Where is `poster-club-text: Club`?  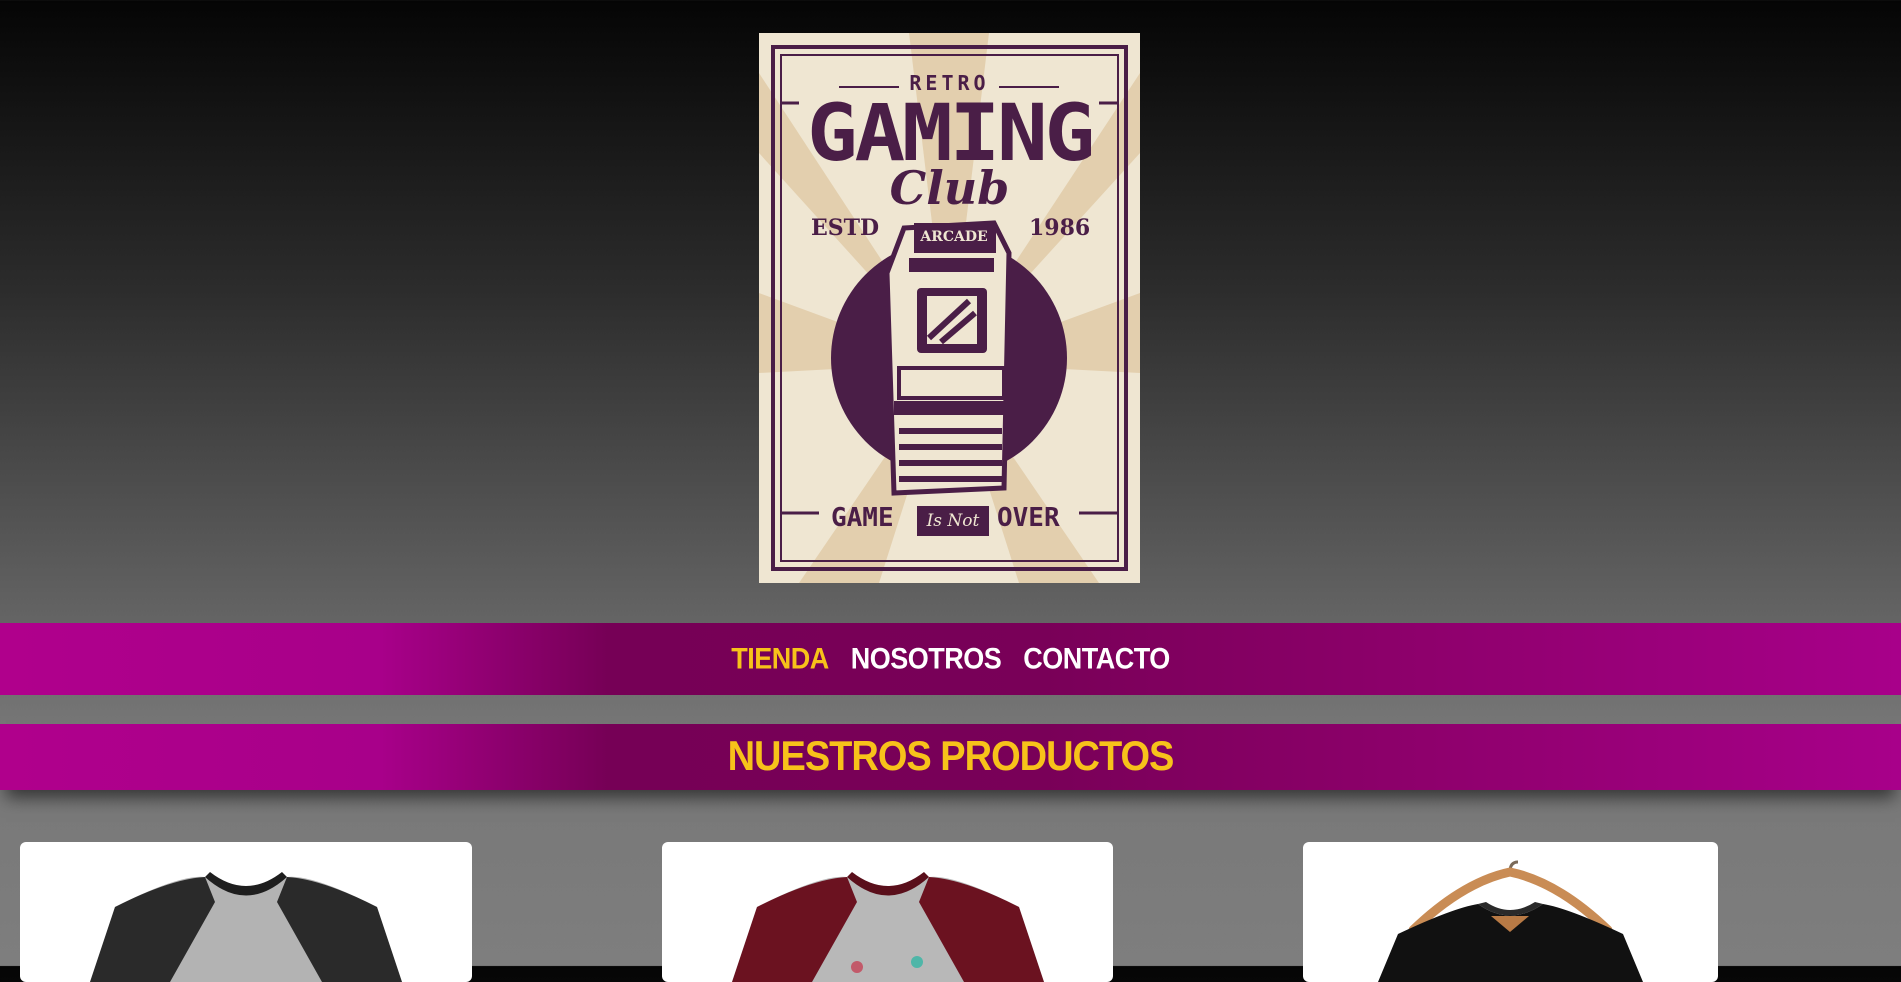
poster-club-text: Club is located at coordinates (949, 188).